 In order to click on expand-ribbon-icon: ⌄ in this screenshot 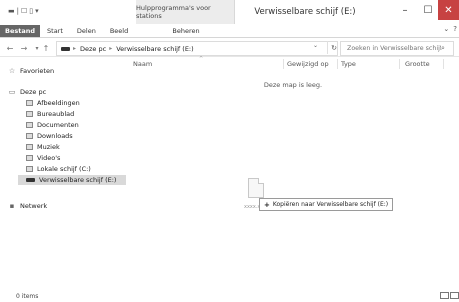, I will do `click(446, 29)`.